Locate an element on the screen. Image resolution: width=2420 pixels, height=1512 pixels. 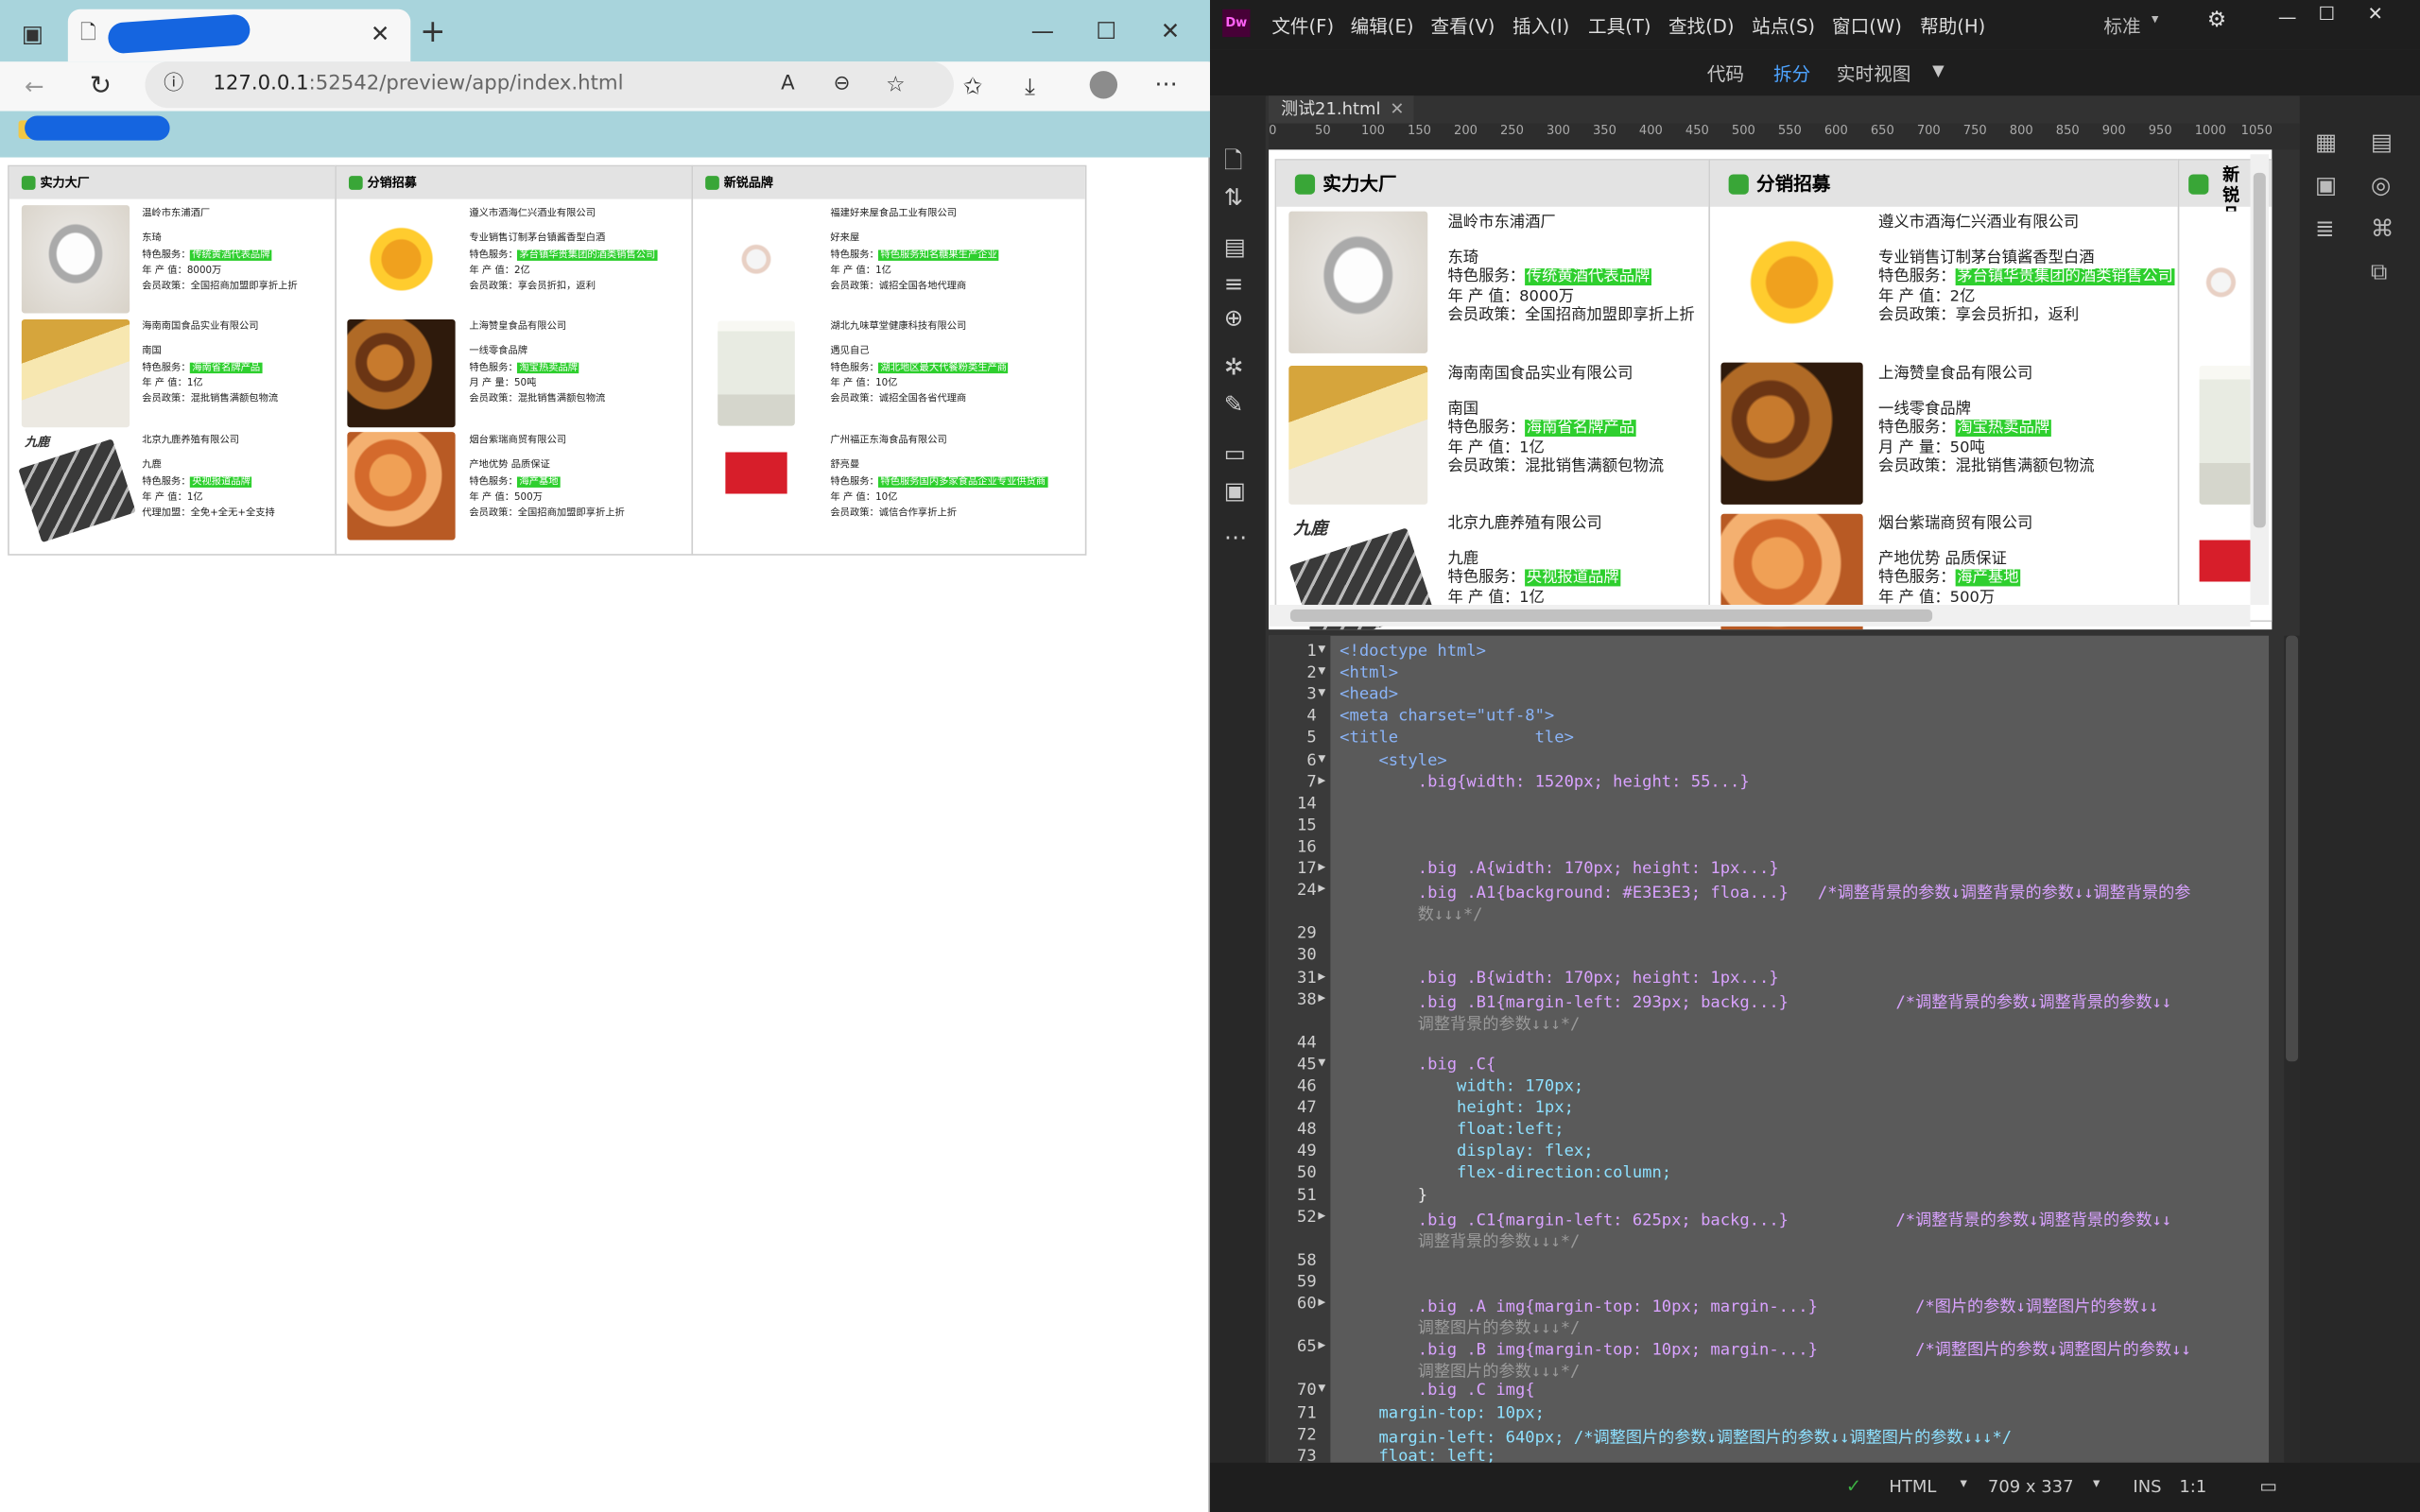
gear-icon: ⚙ is located at coordinates (2217, 20).